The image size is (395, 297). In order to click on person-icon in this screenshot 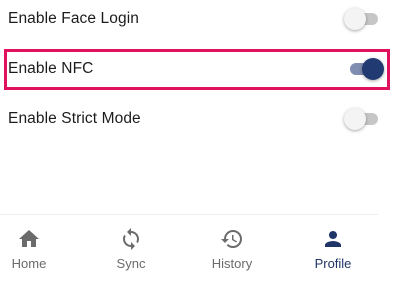, I will do `click(333, 239)`.